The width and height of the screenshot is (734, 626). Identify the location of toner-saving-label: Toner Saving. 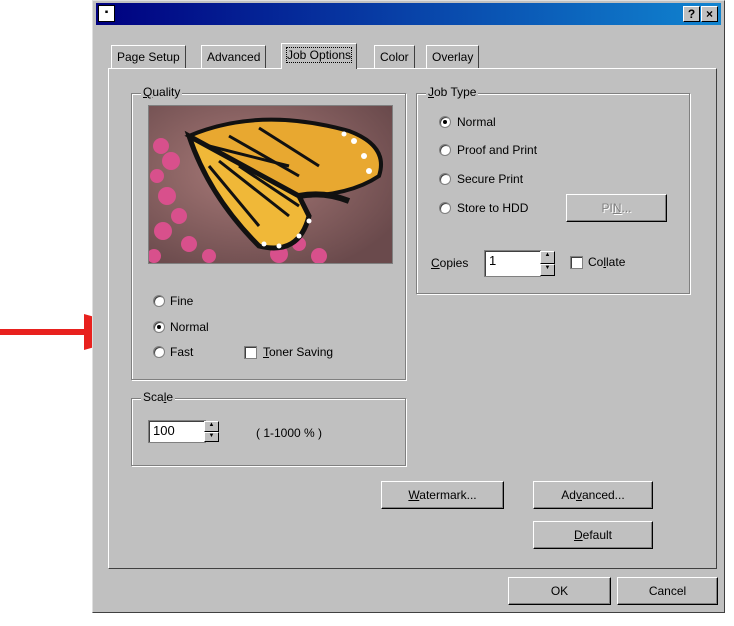
(298, 352).